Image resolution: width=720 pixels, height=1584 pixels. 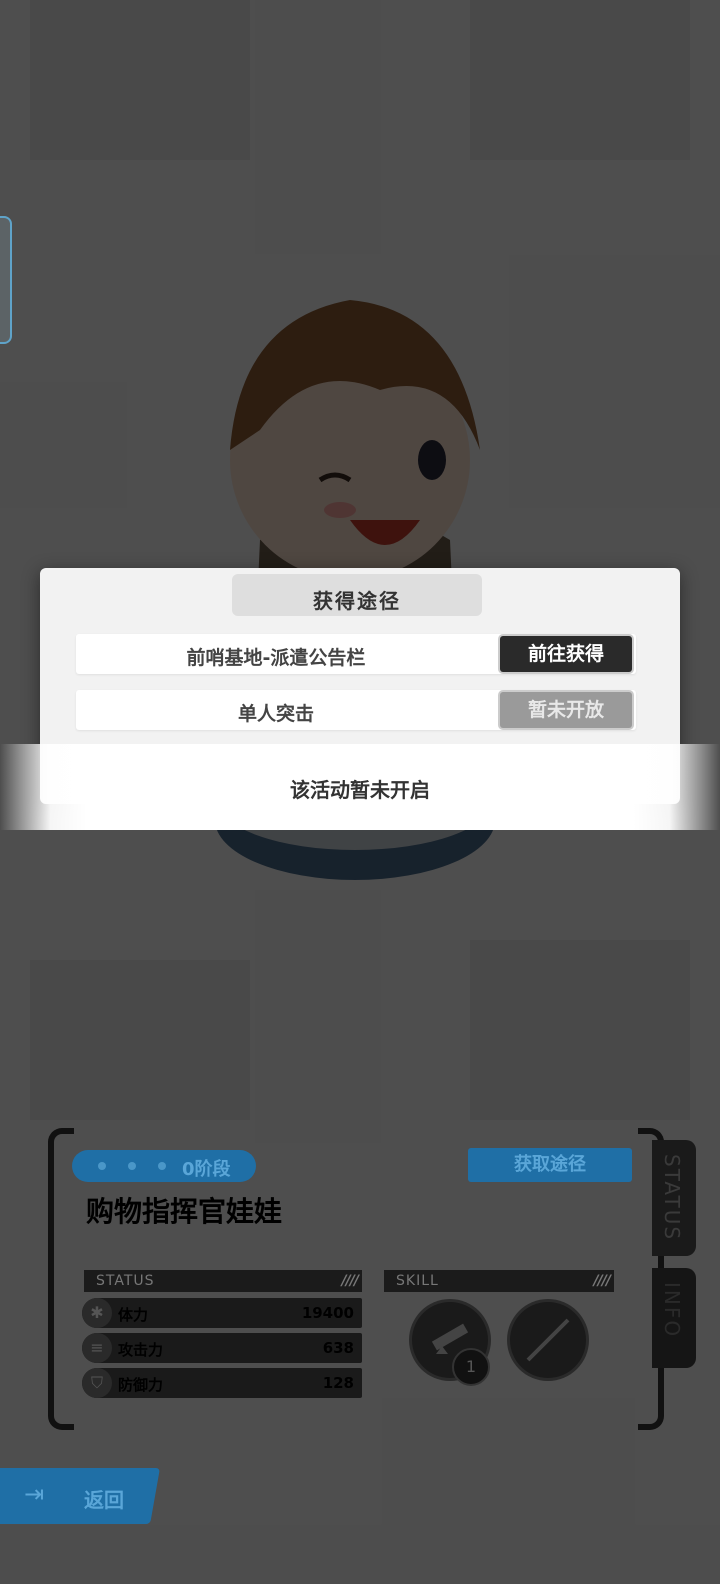 What do you see at coordinates (133, 1315) in the screenshot?
I see `stat-label: 体力` at bounding box center [133, 1315].